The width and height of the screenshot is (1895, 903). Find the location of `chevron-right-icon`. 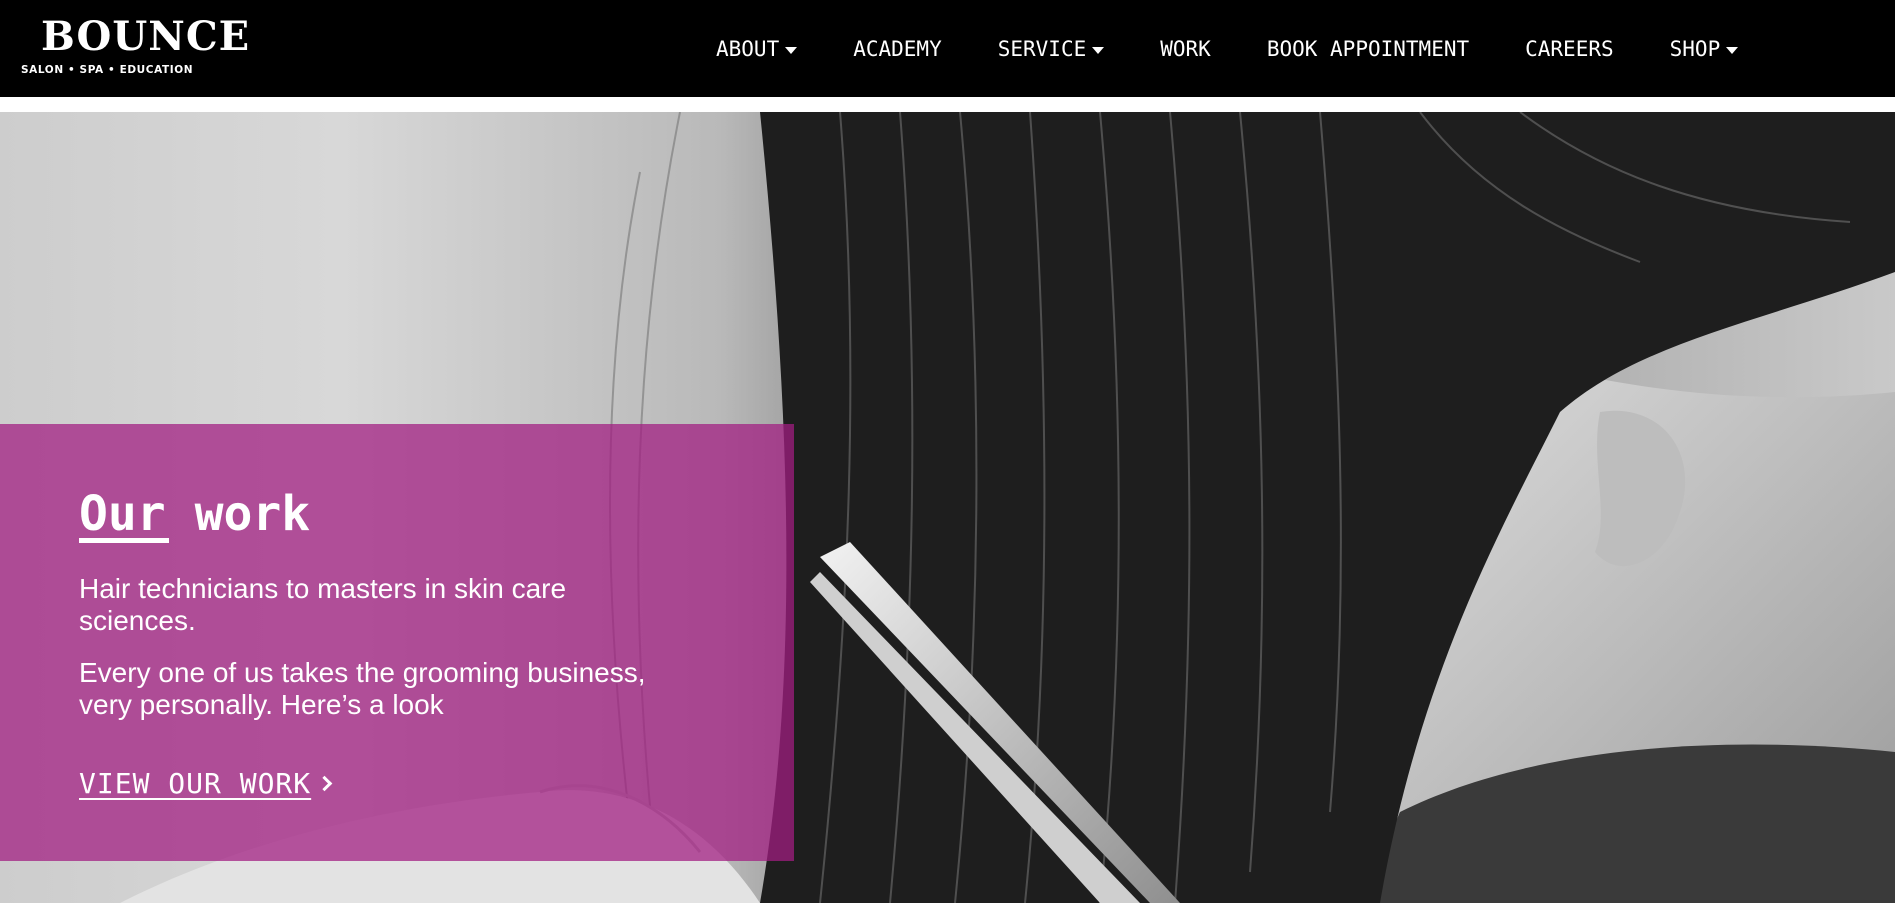

chevron-right-icon is located at coordinates (324, 783).